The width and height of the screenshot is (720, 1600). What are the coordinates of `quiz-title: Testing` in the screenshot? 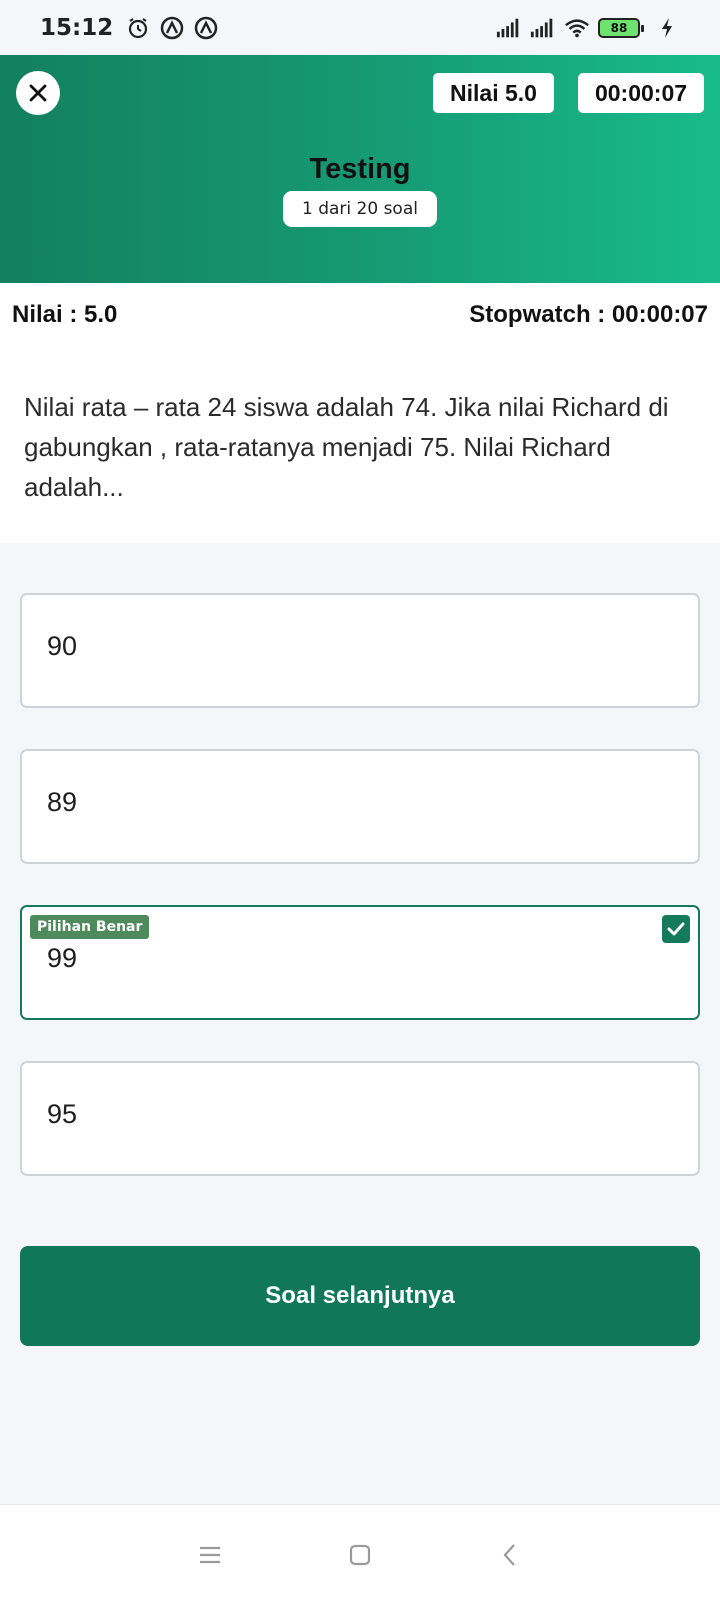 It's located at (360, 169).